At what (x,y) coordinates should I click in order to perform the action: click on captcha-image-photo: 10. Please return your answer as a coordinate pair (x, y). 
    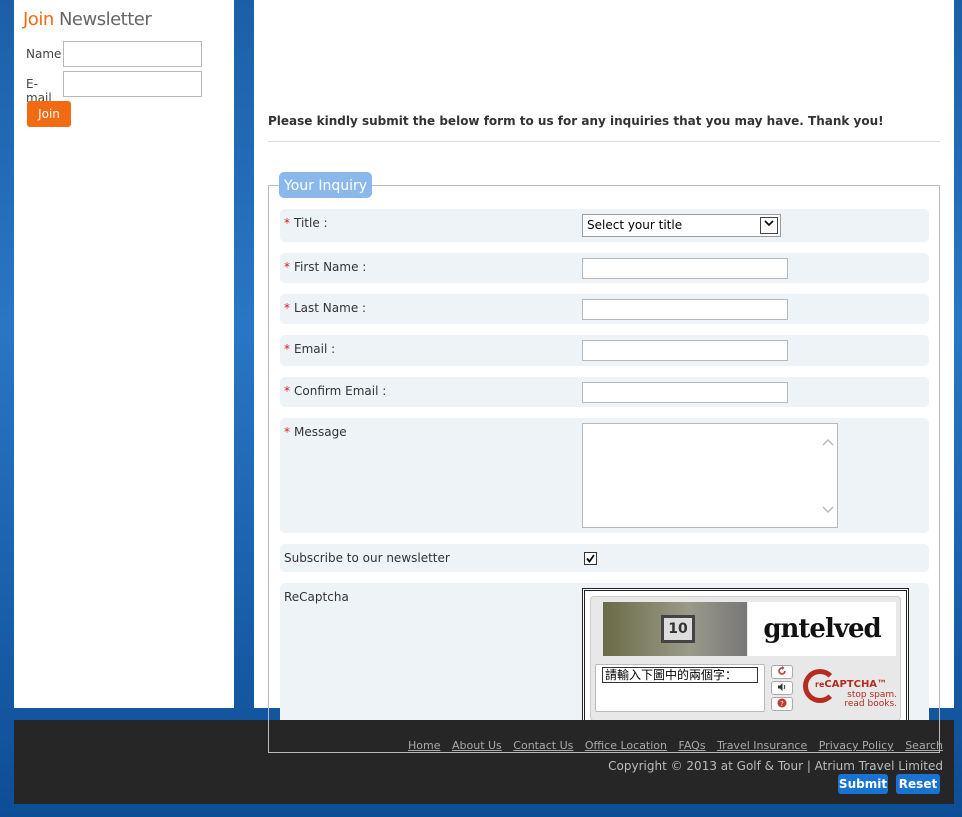
    Looking at the image, I should click on (675, 629).